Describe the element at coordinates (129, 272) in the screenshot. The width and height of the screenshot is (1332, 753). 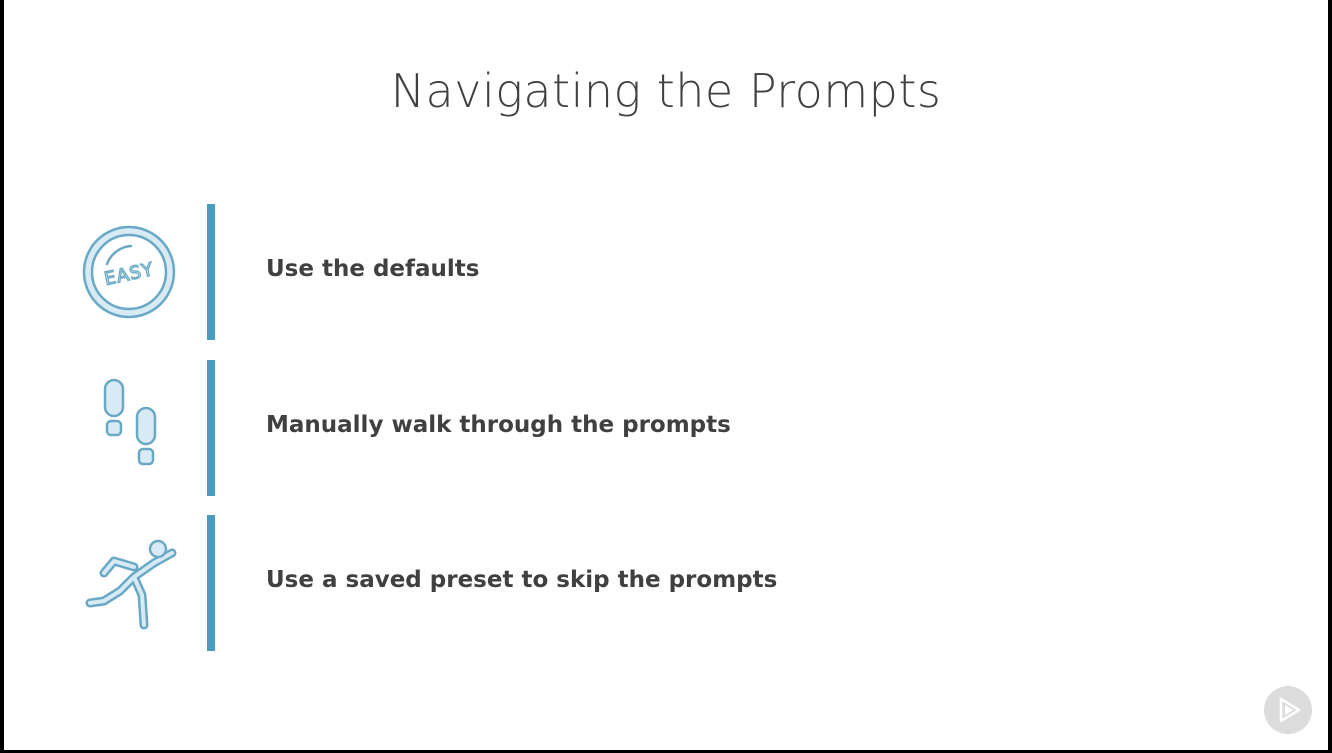
I see `easy-button-icon: EASY` at that location.